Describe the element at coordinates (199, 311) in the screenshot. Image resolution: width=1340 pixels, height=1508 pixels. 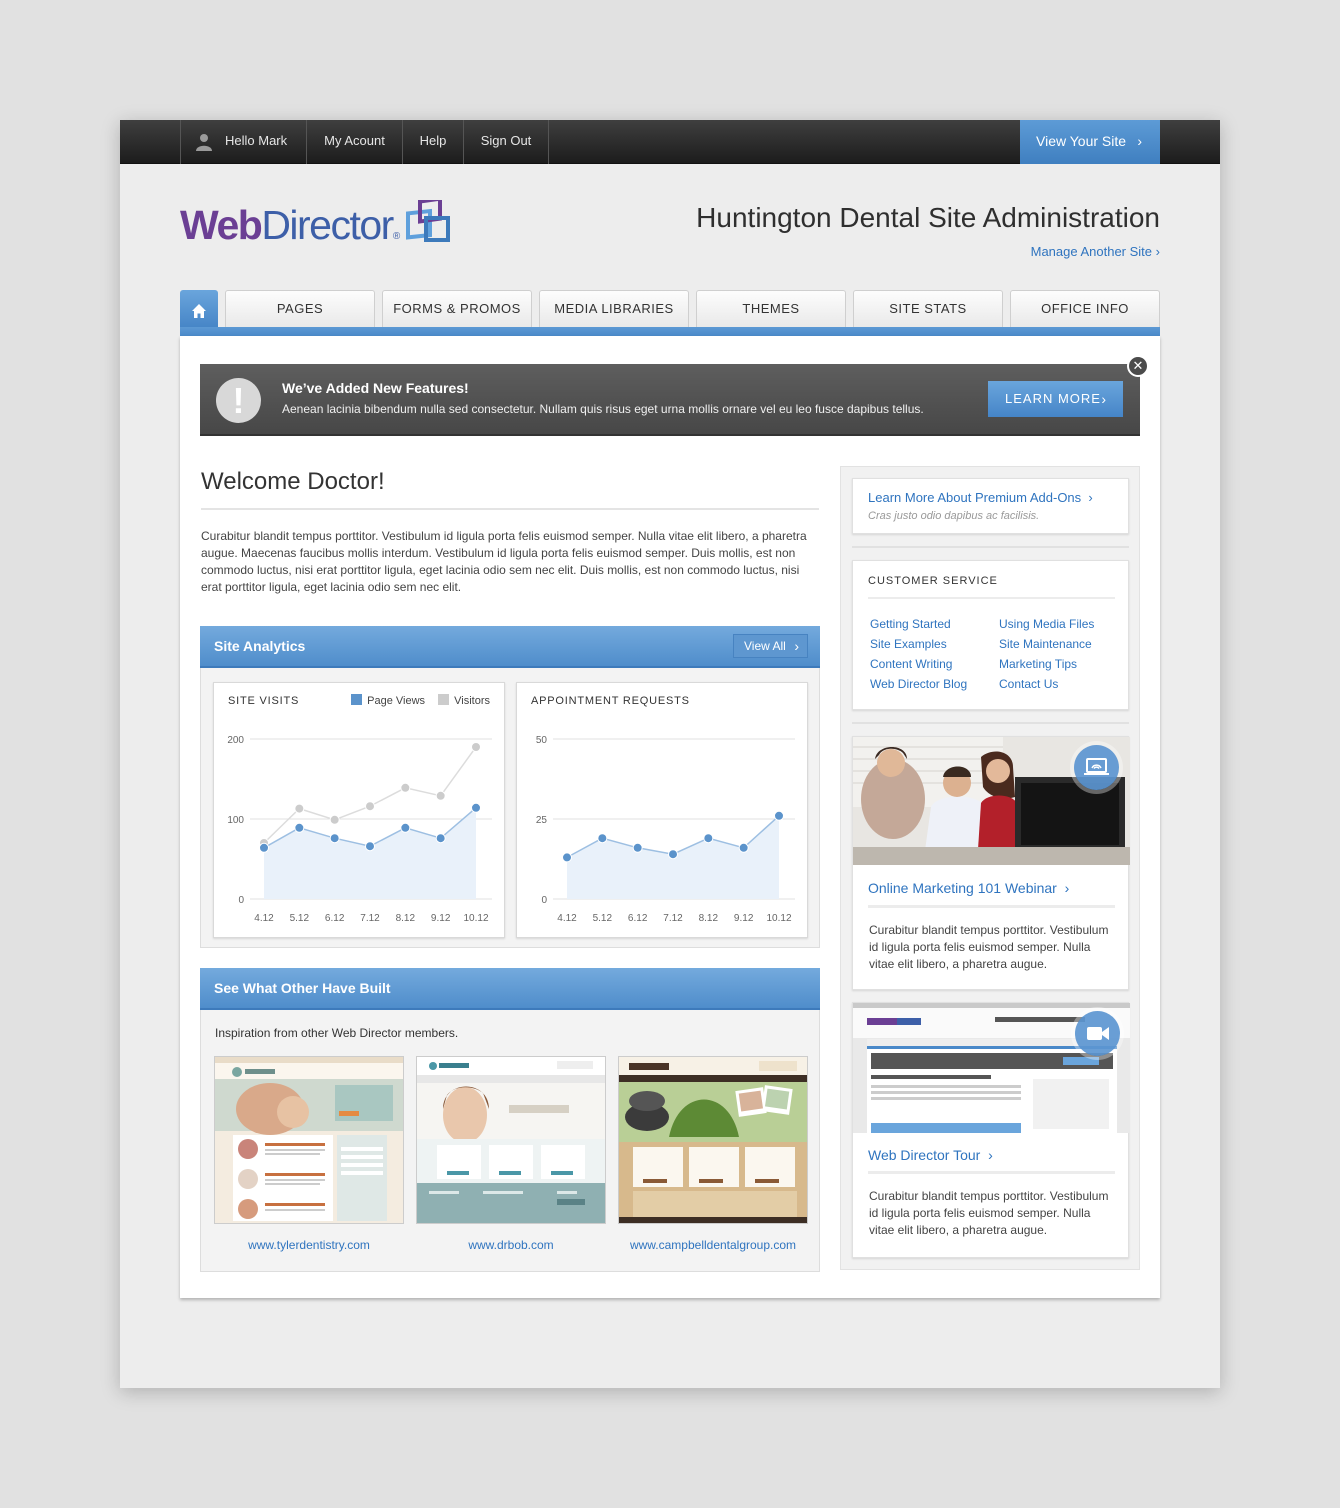
I see `home-icon` at that location.